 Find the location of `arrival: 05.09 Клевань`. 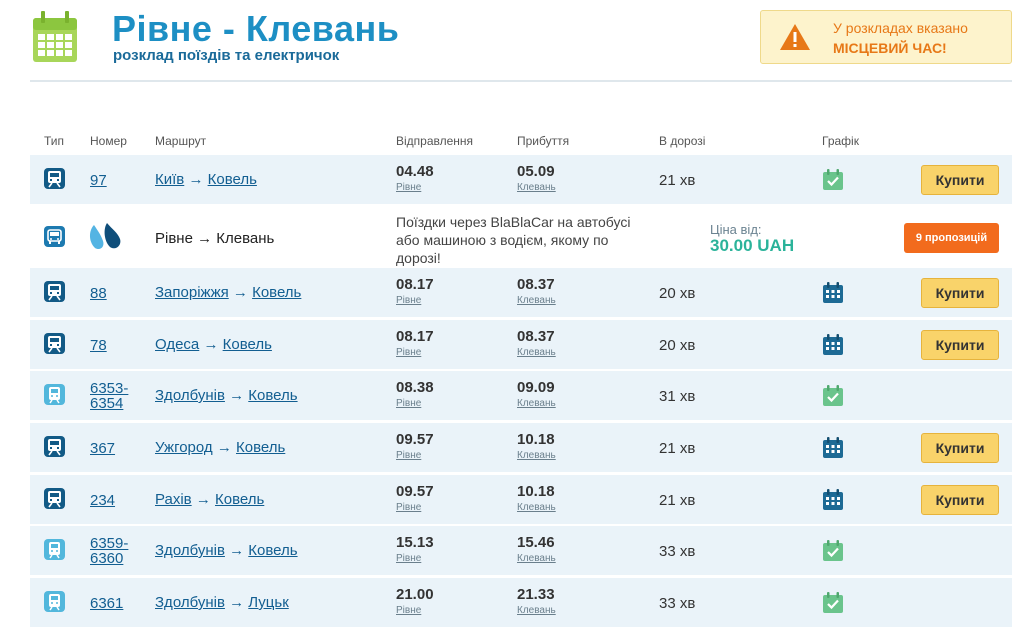

arrival: 05.09 Клевань is located at coordinates (536, 178).